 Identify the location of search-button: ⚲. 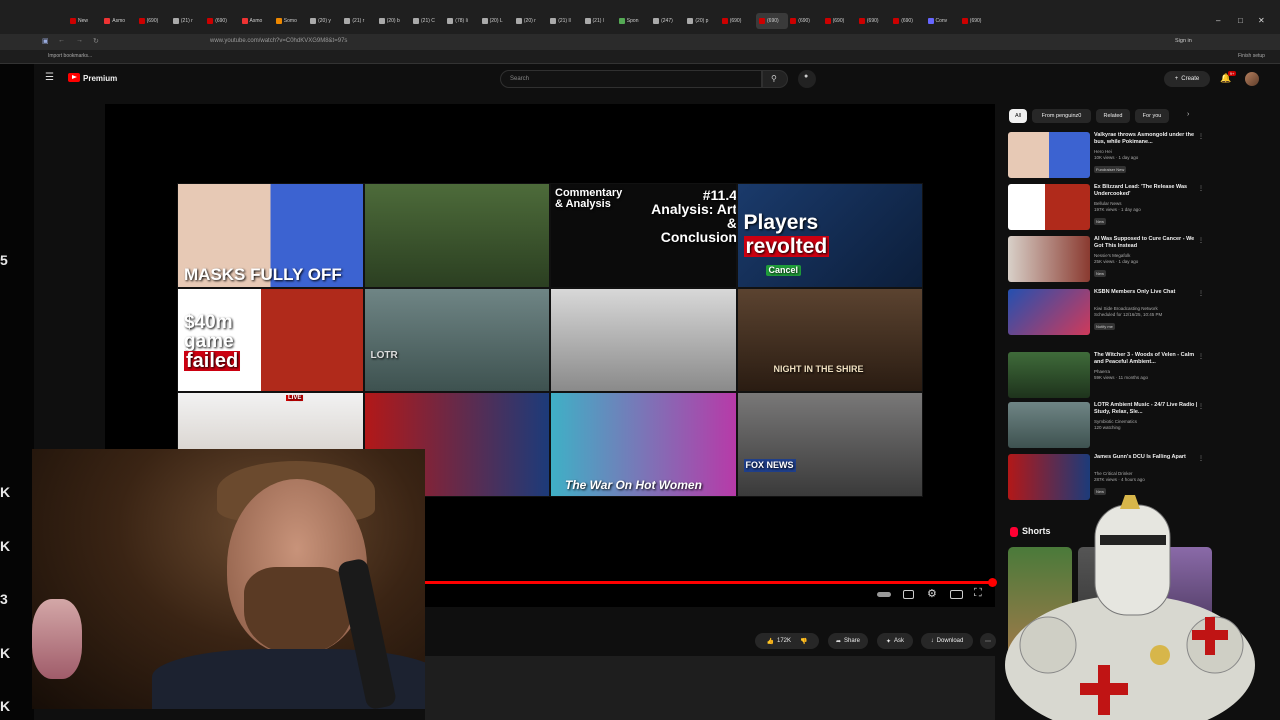
(775, 79).